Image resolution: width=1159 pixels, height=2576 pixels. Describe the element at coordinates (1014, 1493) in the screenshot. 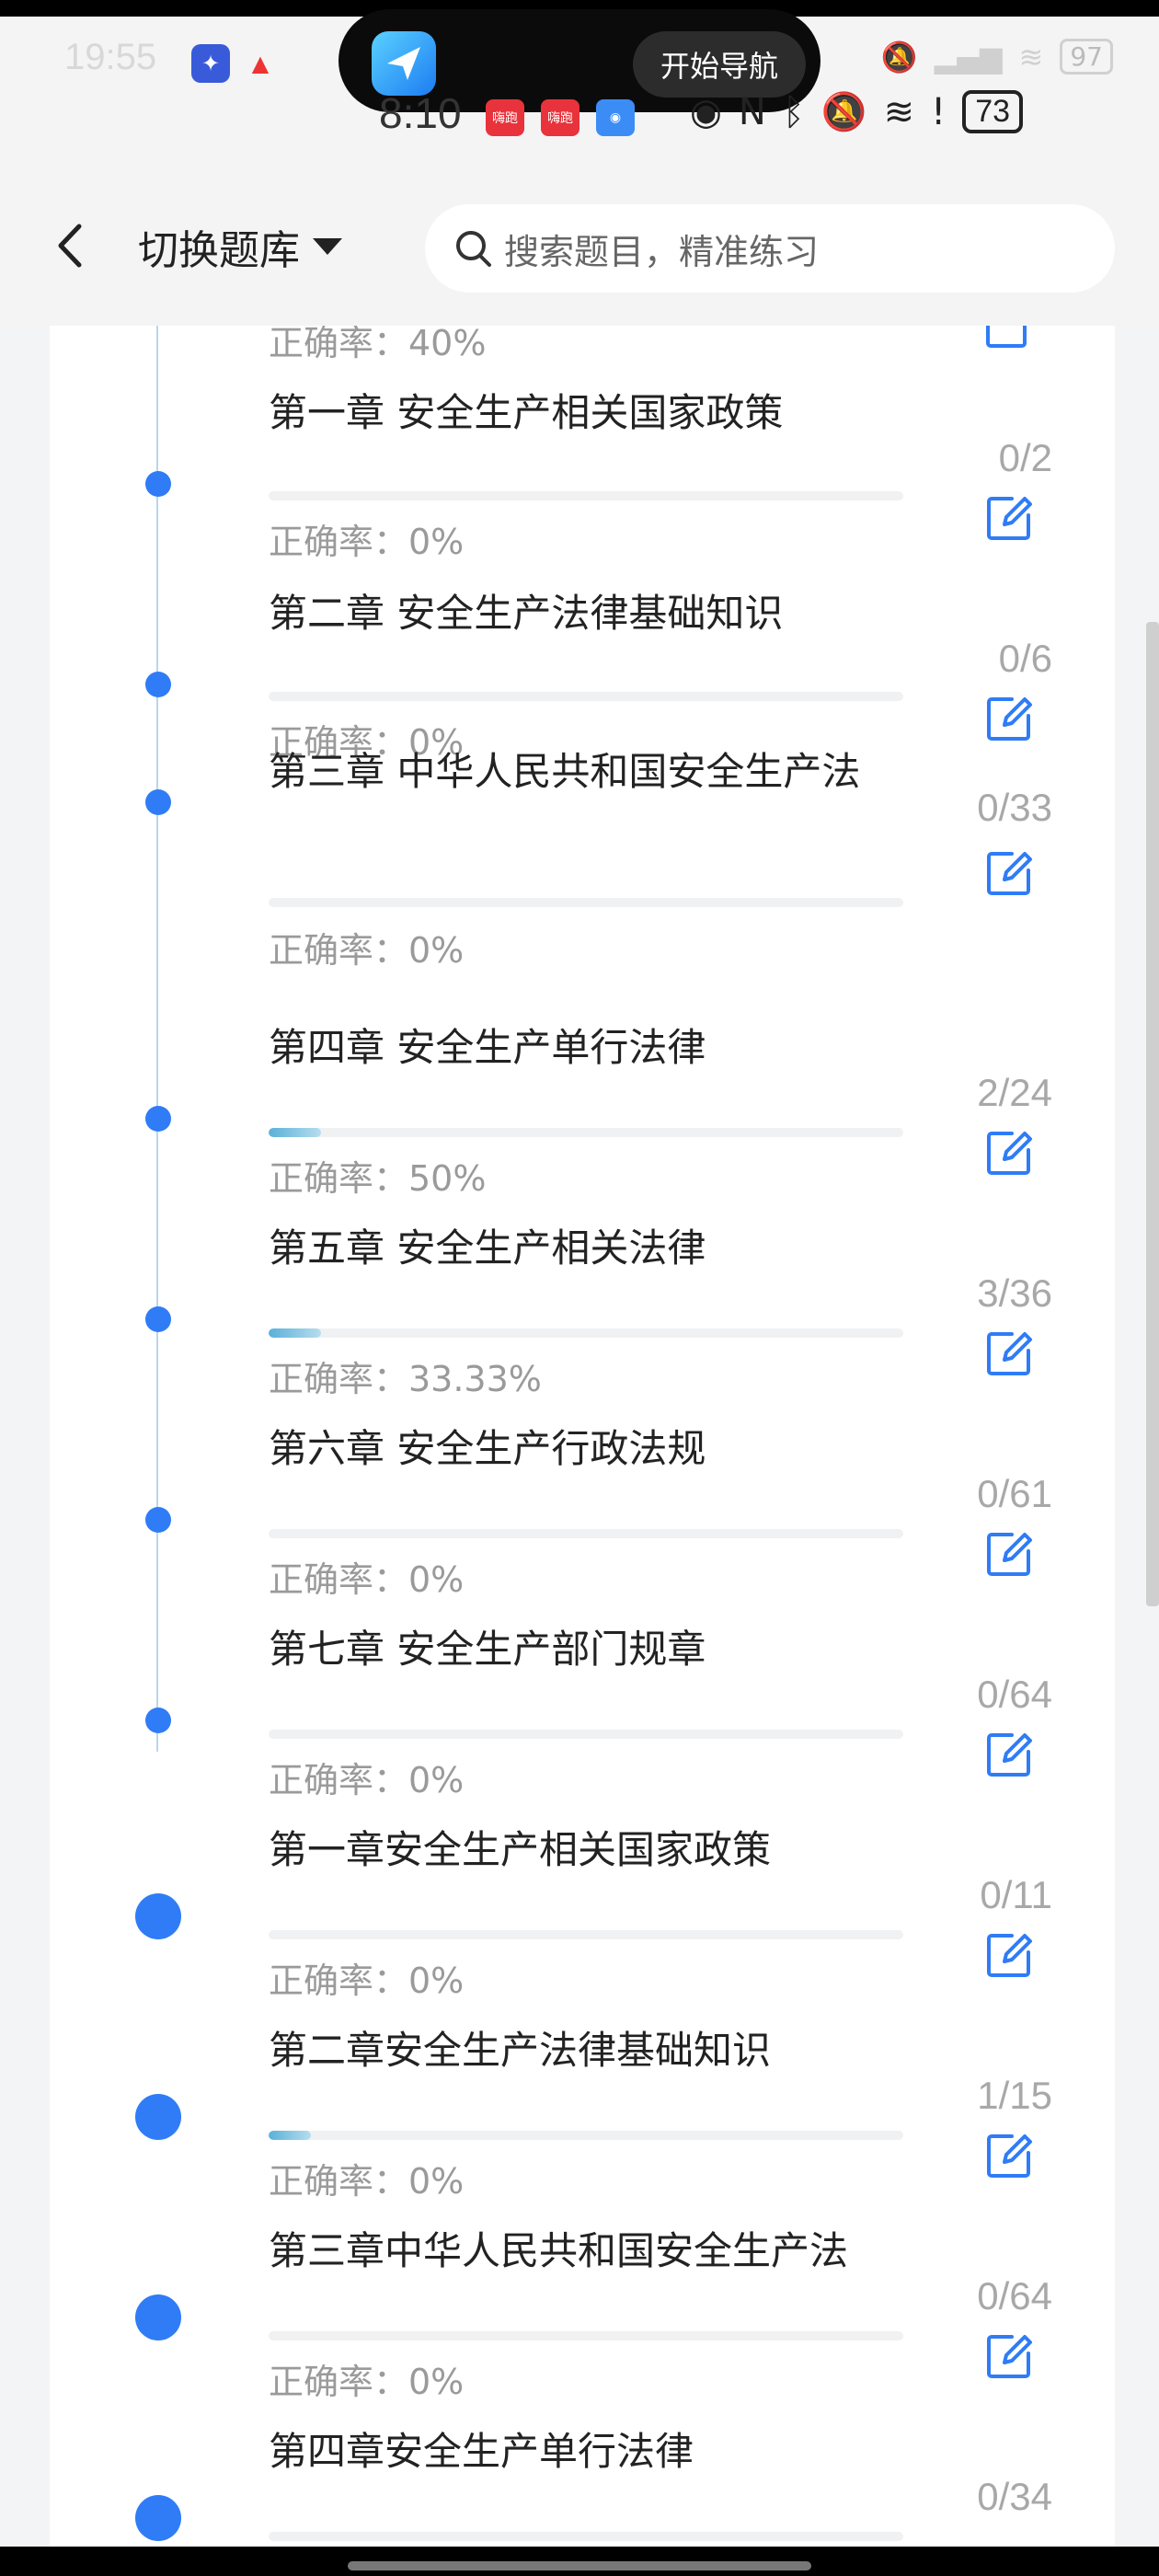

I see `progress-count: 0/61` at that location.